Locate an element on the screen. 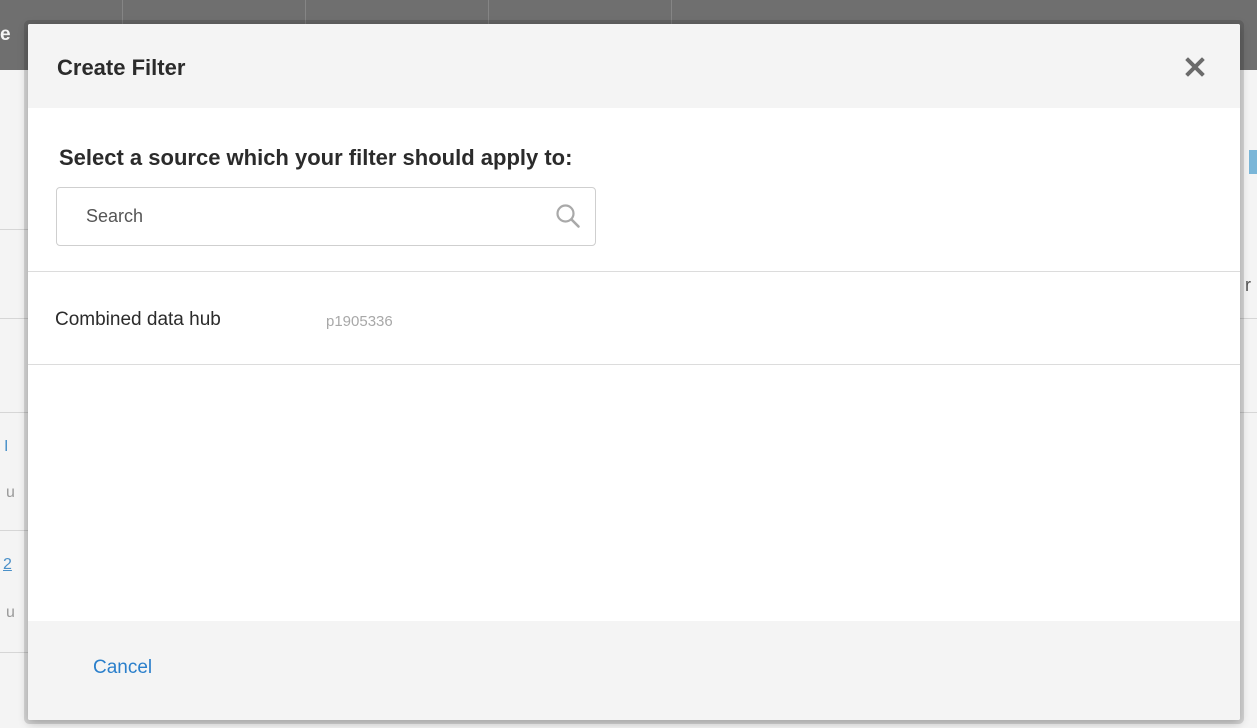 This screenshot has height=728, width=1257. background-text-fragment: r is located at coordinates (1248, 285).